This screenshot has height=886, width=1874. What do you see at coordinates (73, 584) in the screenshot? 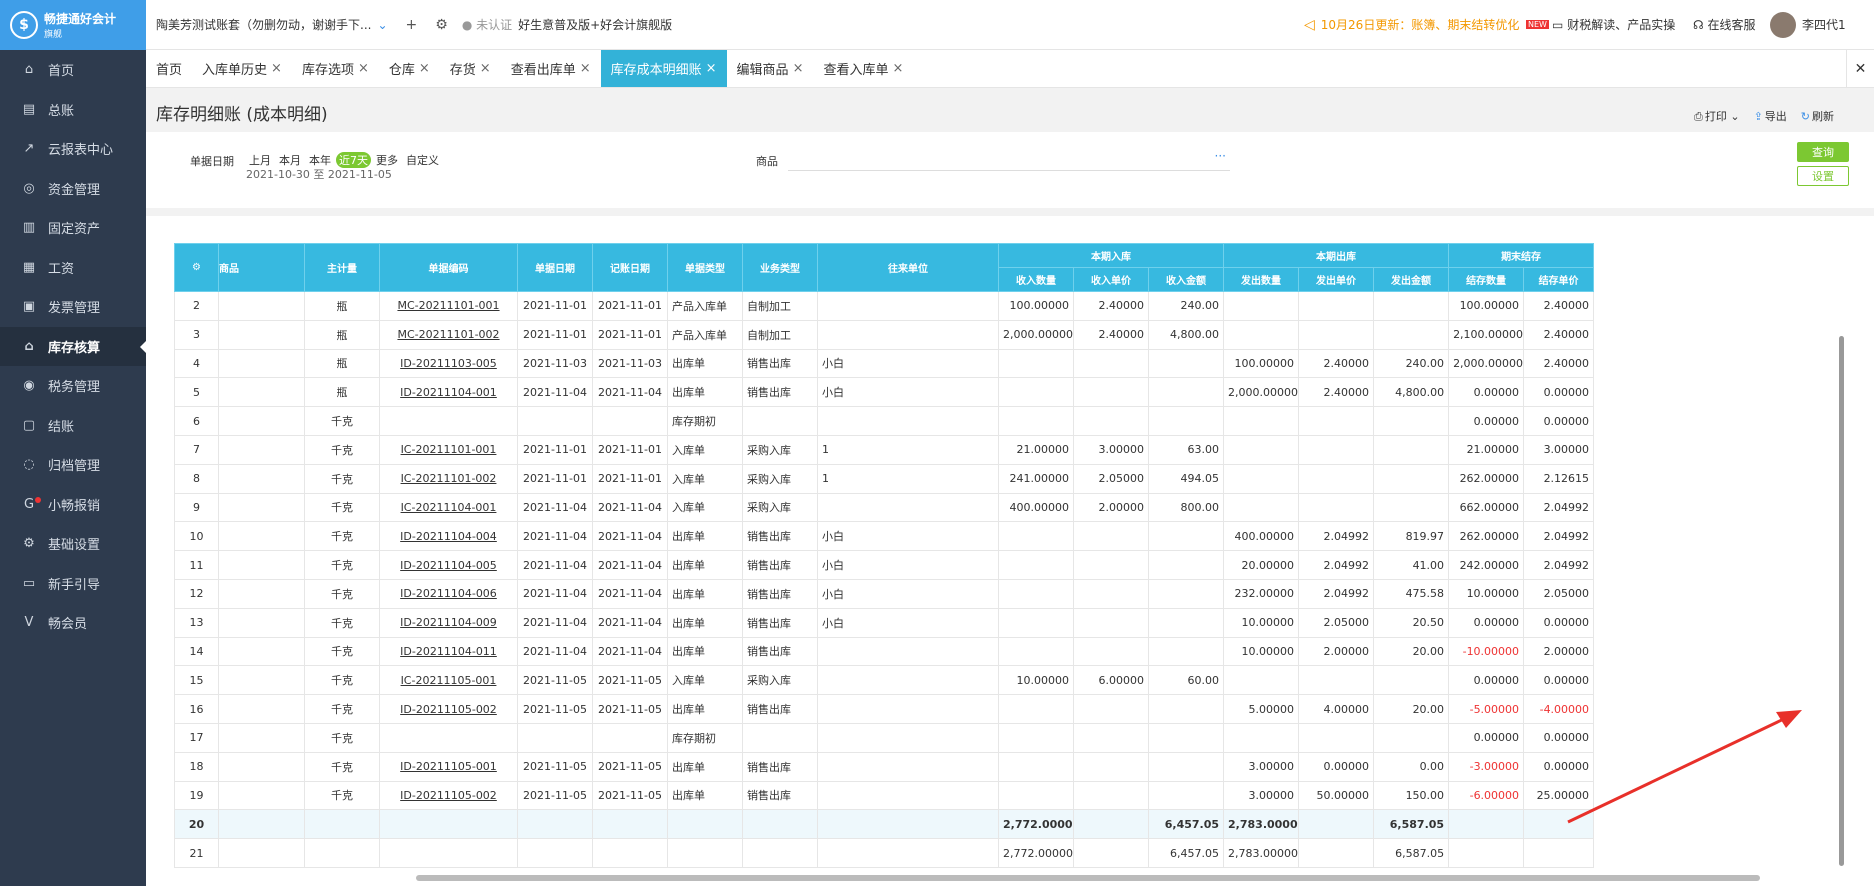
I see `sidebar-item-13: ▭ 新手引导` at bounding box center [73, 584].